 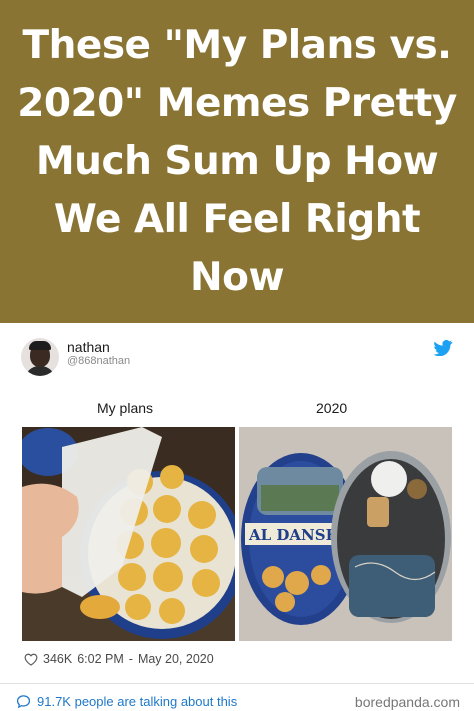 What do you see at coordinates (88, 347) in the screenshot?
I see `user-name: nathan` at bounding box center [88, 347].